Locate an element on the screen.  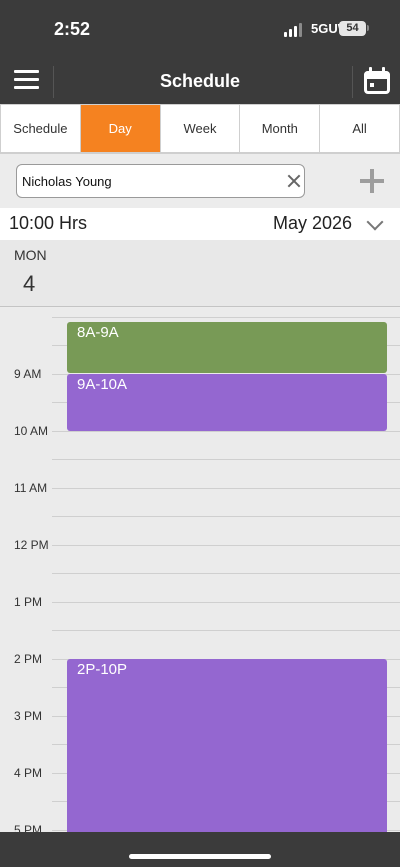
status-time: 2:52 is located at coordinates (72, 29).